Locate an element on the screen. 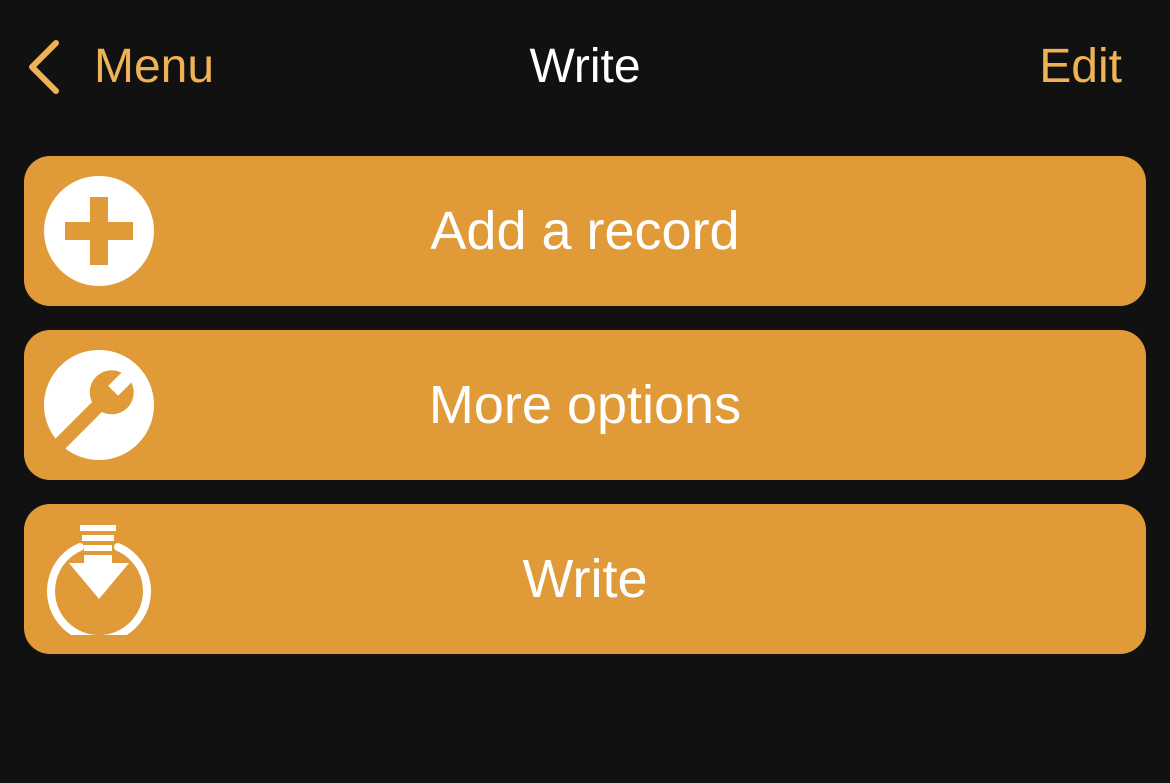  edit-button: Edit is located at coordinates (1080, 67).